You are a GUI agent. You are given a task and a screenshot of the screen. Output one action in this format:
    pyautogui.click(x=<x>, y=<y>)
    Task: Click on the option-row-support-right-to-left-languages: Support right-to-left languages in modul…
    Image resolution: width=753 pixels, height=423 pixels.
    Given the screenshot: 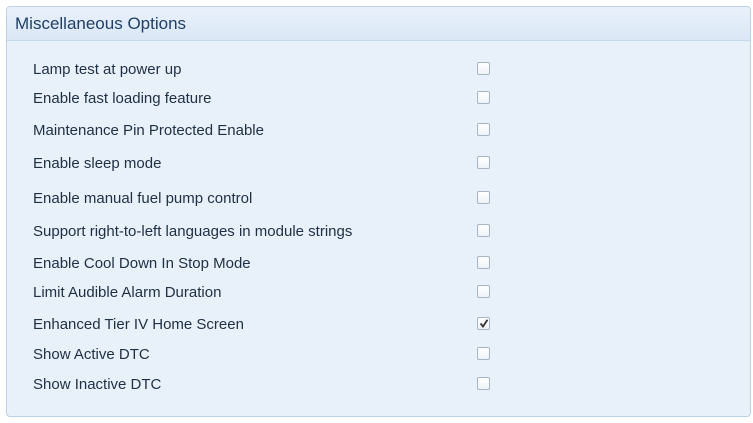 What is the action you would take?
    pyautogui.click(x=267, y=232)
    